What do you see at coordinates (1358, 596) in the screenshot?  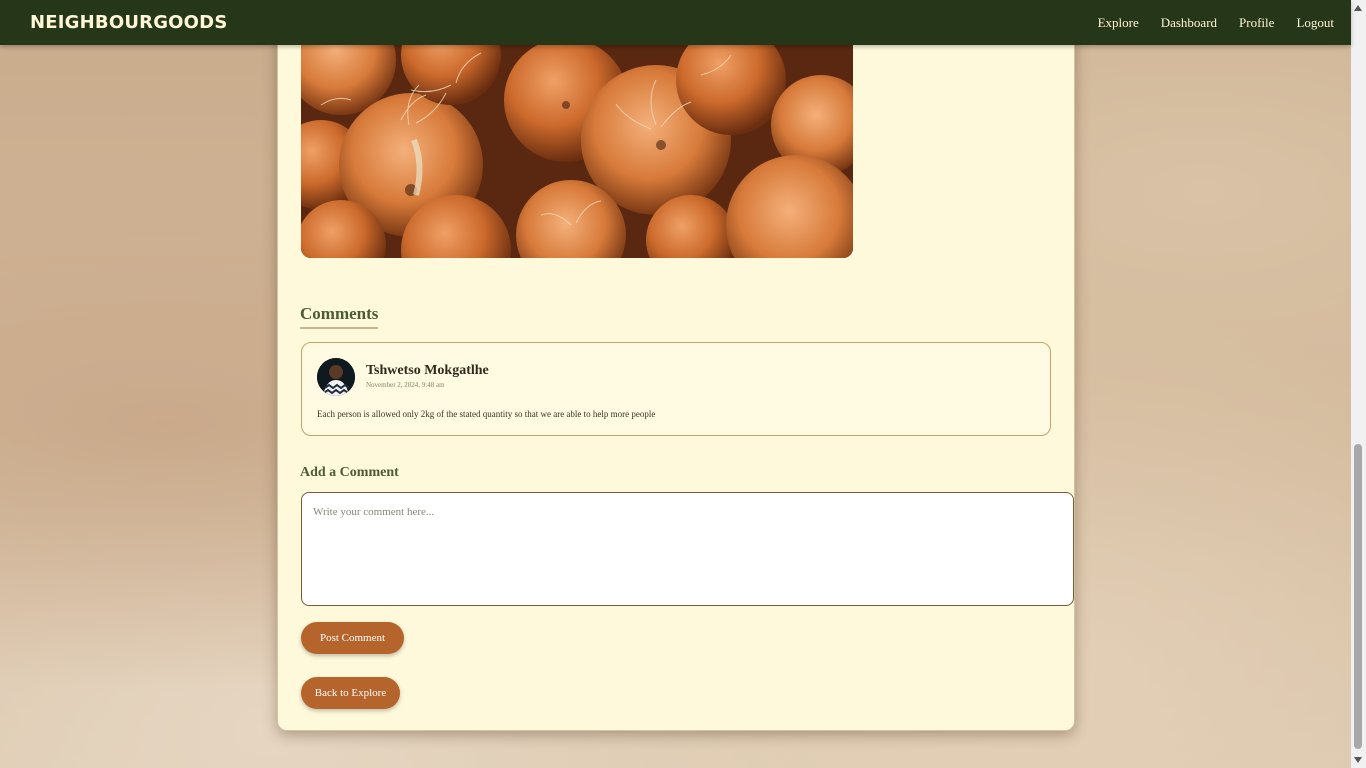 I see `scroll-thumb` at bounding box center [1358, 596].